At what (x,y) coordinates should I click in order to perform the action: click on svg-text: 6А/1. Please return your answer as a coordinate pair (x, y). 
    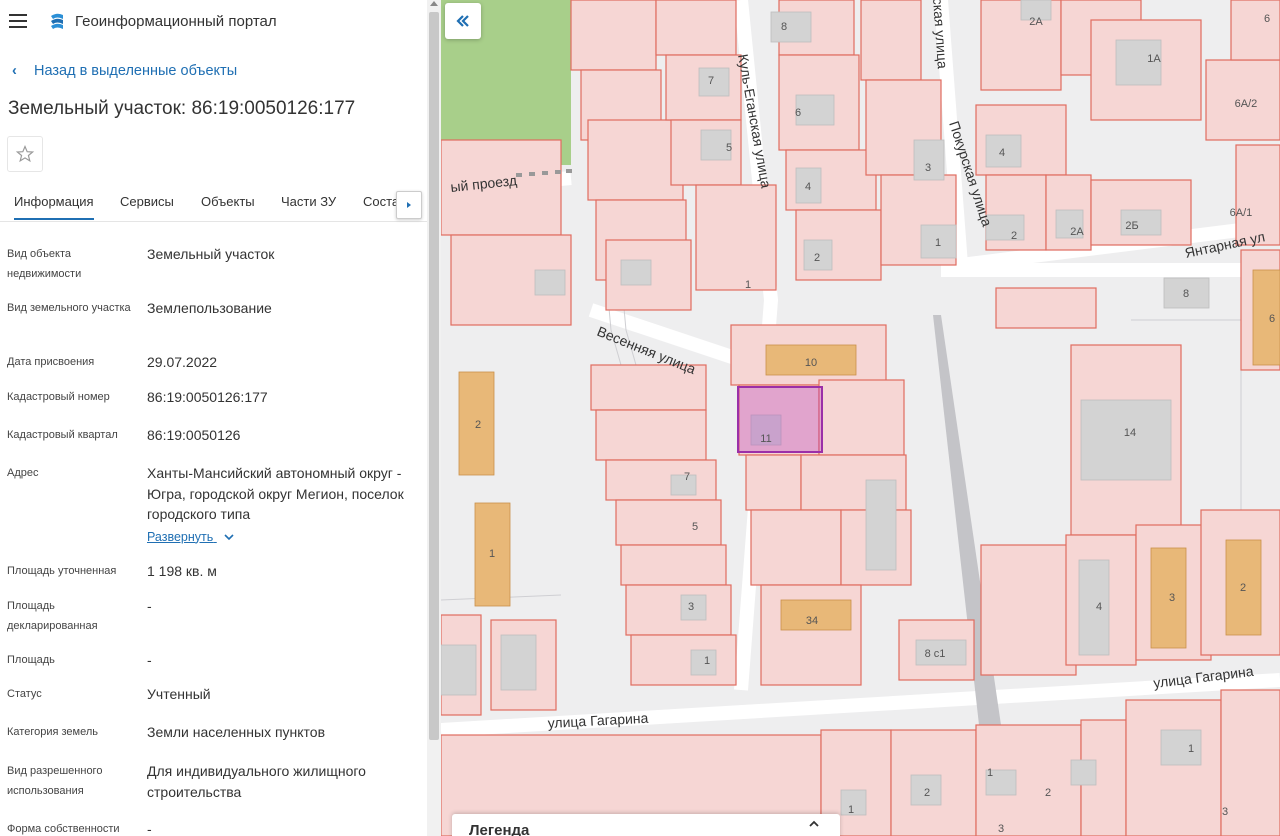
    Looking at the image, I should click on (1241, 213).